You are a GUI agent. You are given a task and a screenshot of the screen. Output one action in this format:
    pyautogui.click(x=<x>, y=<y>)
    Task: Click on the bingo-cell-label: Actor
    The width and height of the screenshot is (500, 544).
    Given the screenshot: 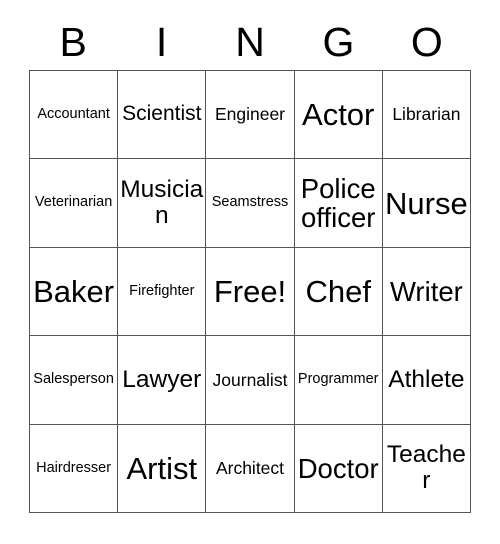 What is the action you would take?
    pyautogui.click(x=338, y=115)
    